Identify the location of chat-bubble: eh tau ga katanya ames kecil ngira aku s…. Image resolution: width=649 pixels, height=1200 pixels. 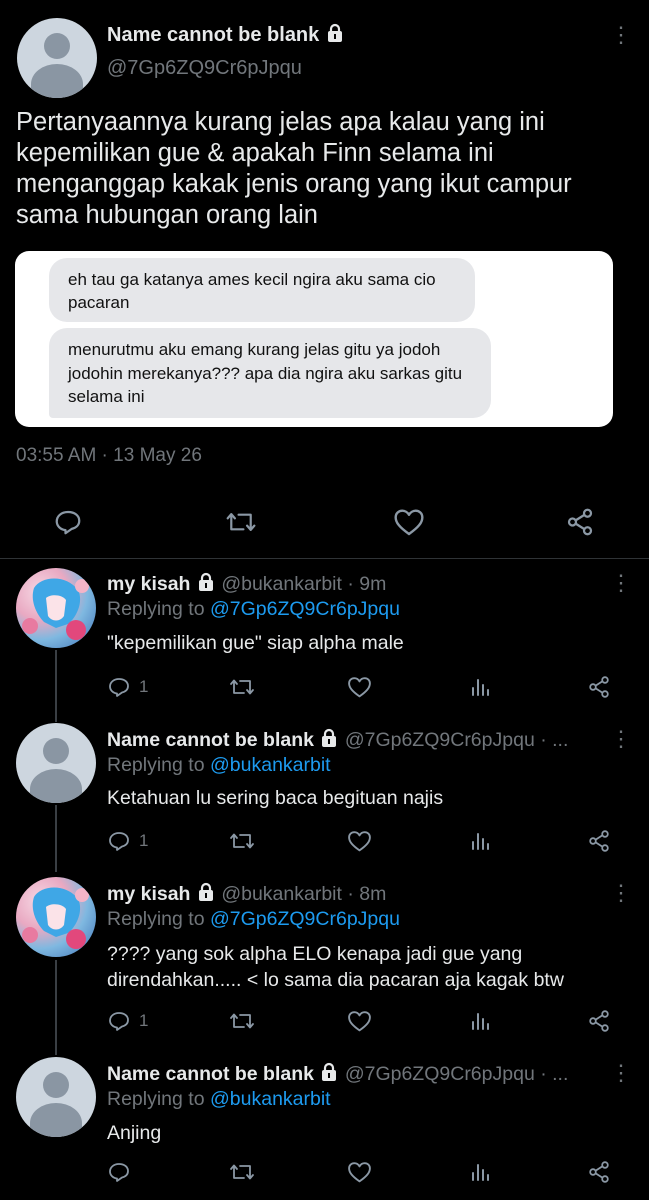
(262, 290).